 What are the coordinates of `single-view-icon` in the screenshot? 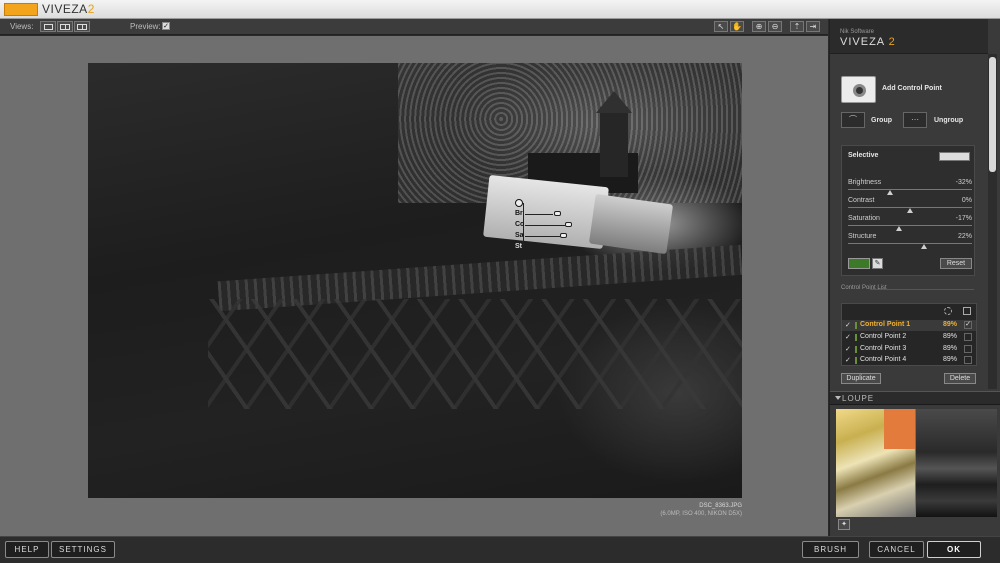 It's located at (48, 26).